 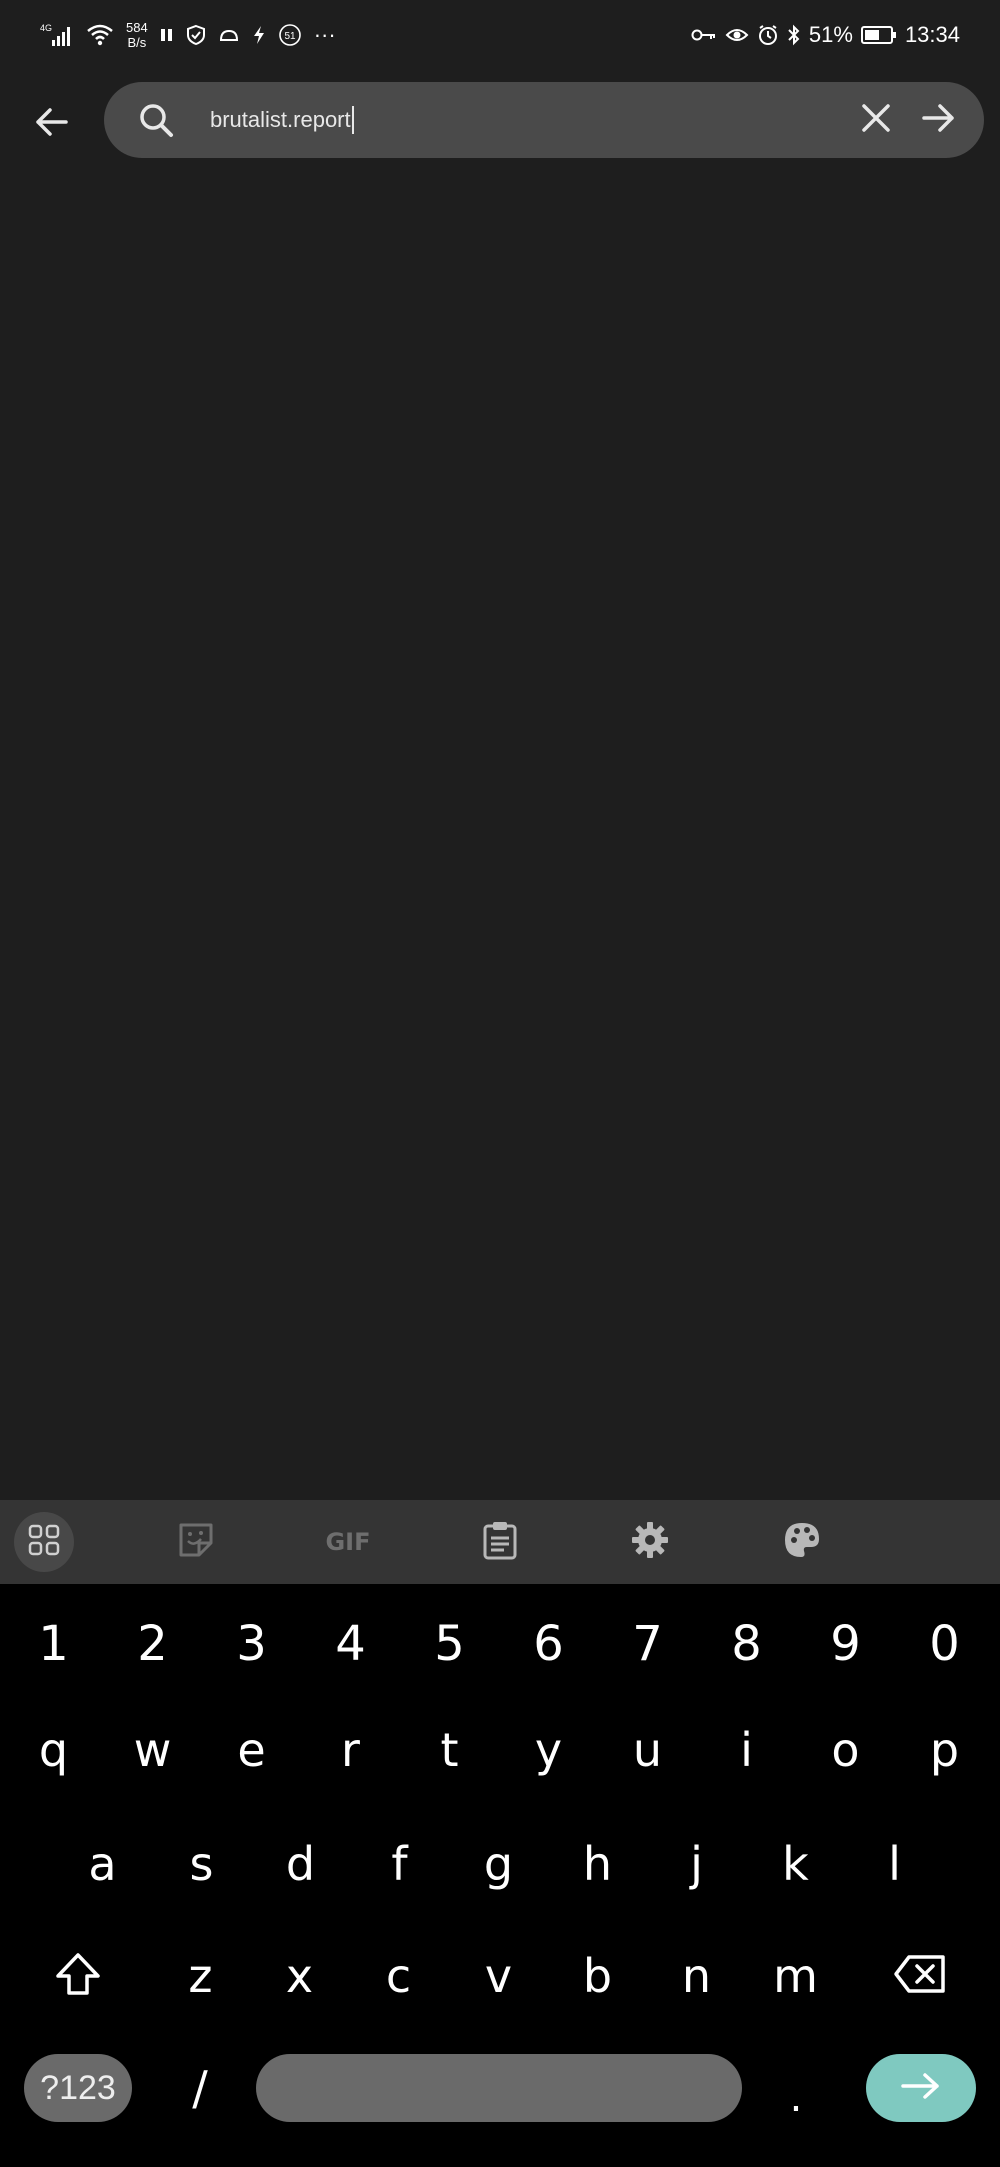 I want to click on notification-count: 51, so click(x=290, y=36).